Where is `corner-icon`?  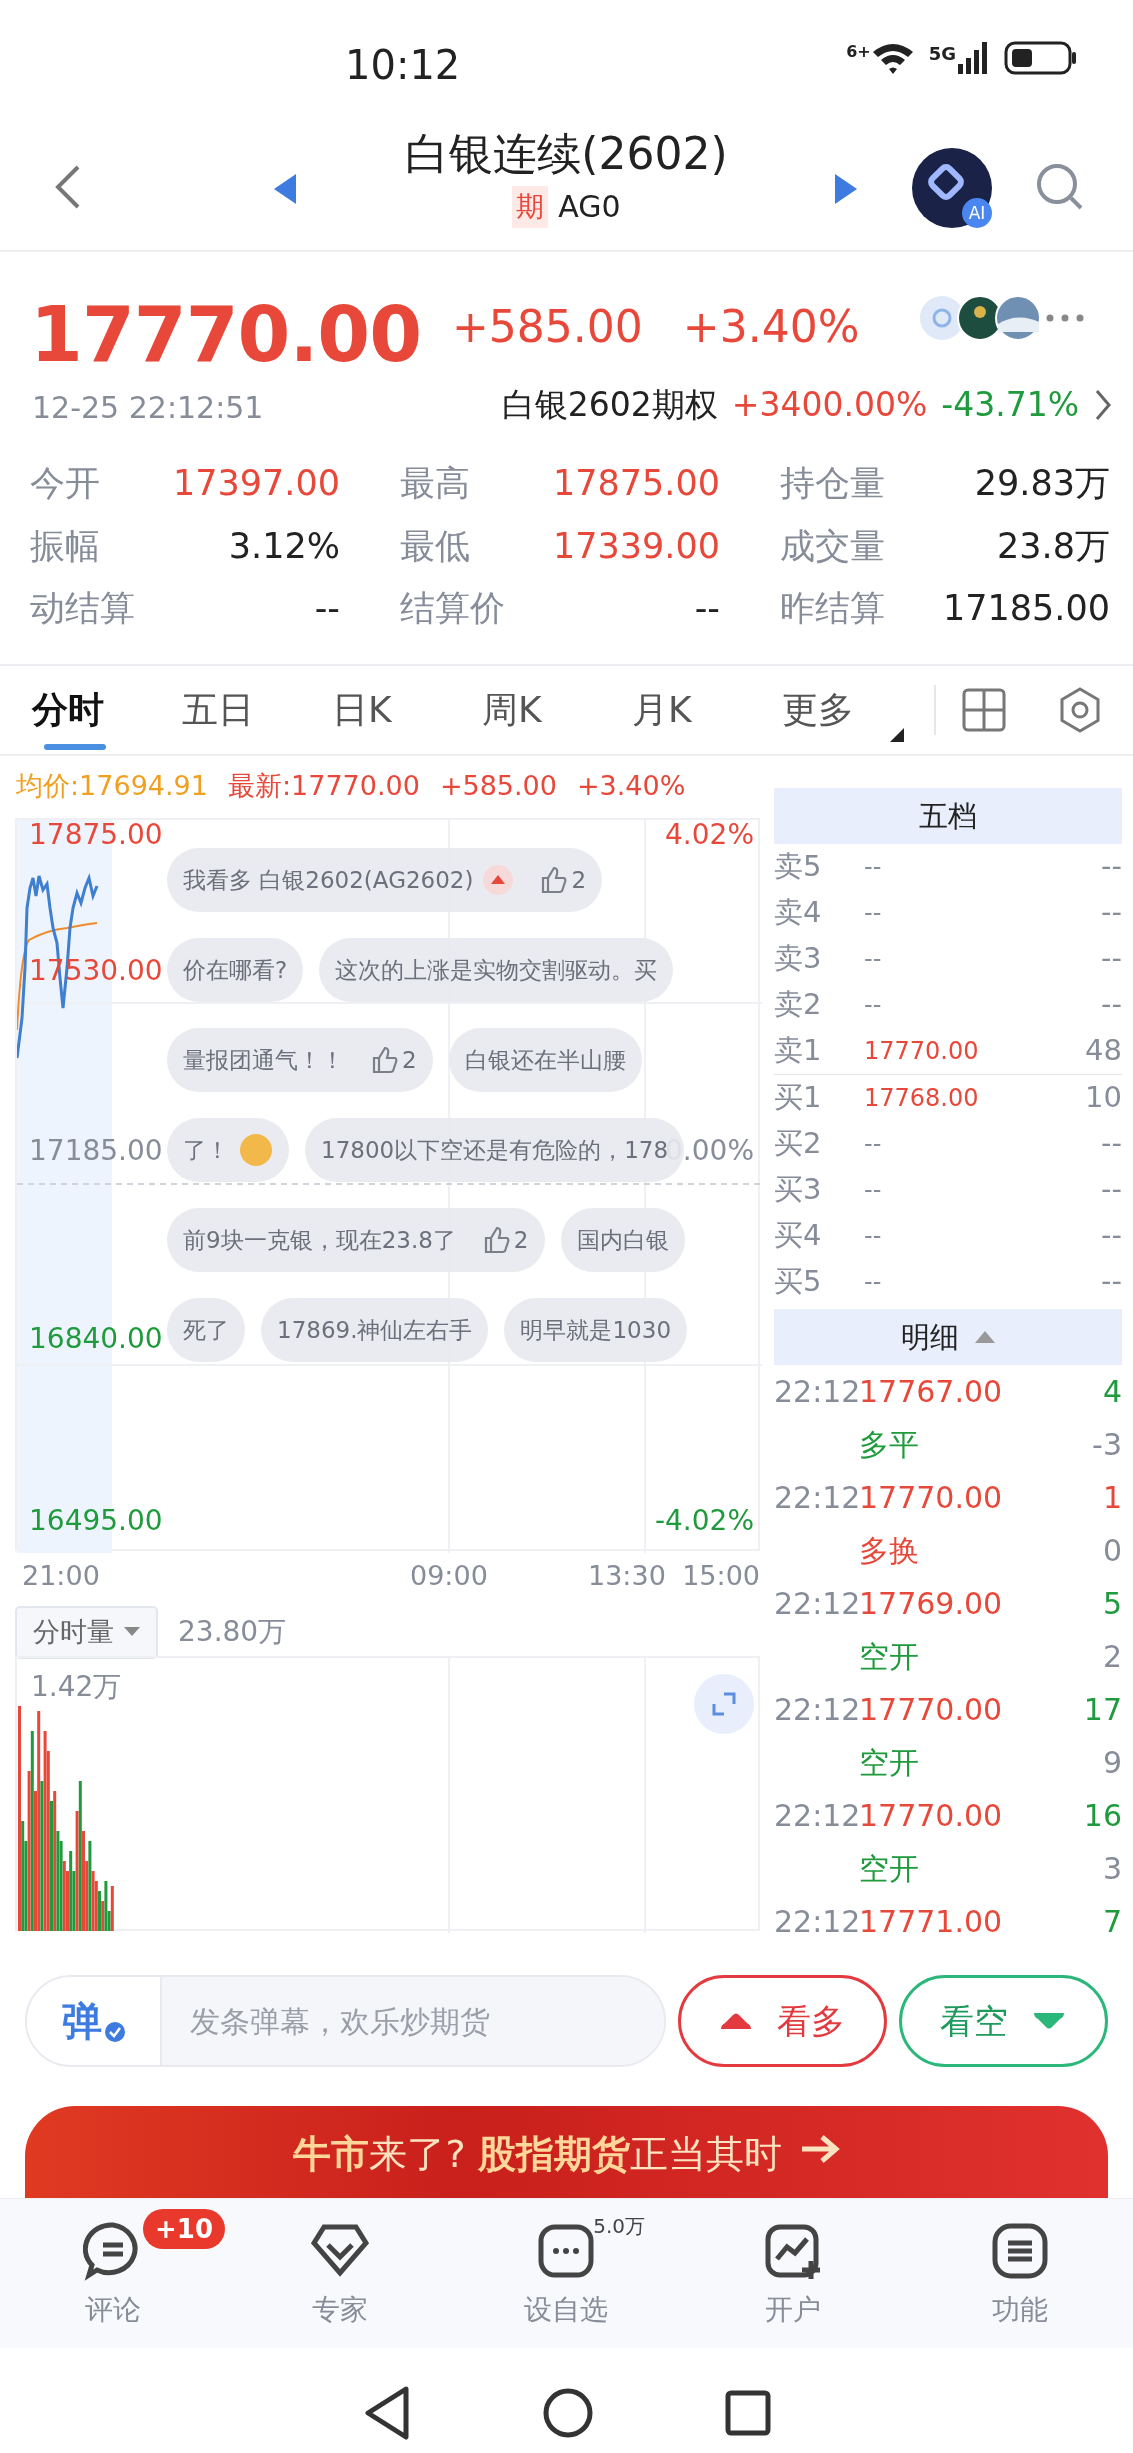
corner-icon is located at coordinates (897, 735).